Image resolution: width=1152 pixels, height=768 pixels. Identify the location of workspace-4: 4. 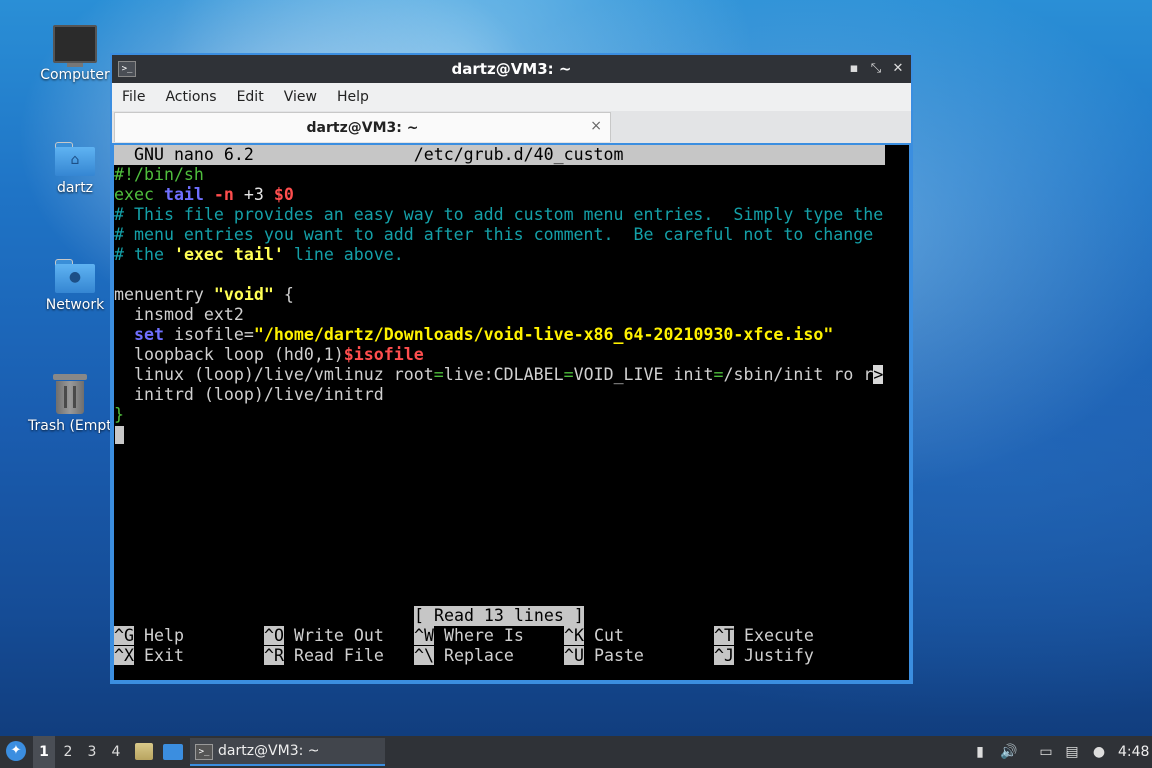
(116, 752).